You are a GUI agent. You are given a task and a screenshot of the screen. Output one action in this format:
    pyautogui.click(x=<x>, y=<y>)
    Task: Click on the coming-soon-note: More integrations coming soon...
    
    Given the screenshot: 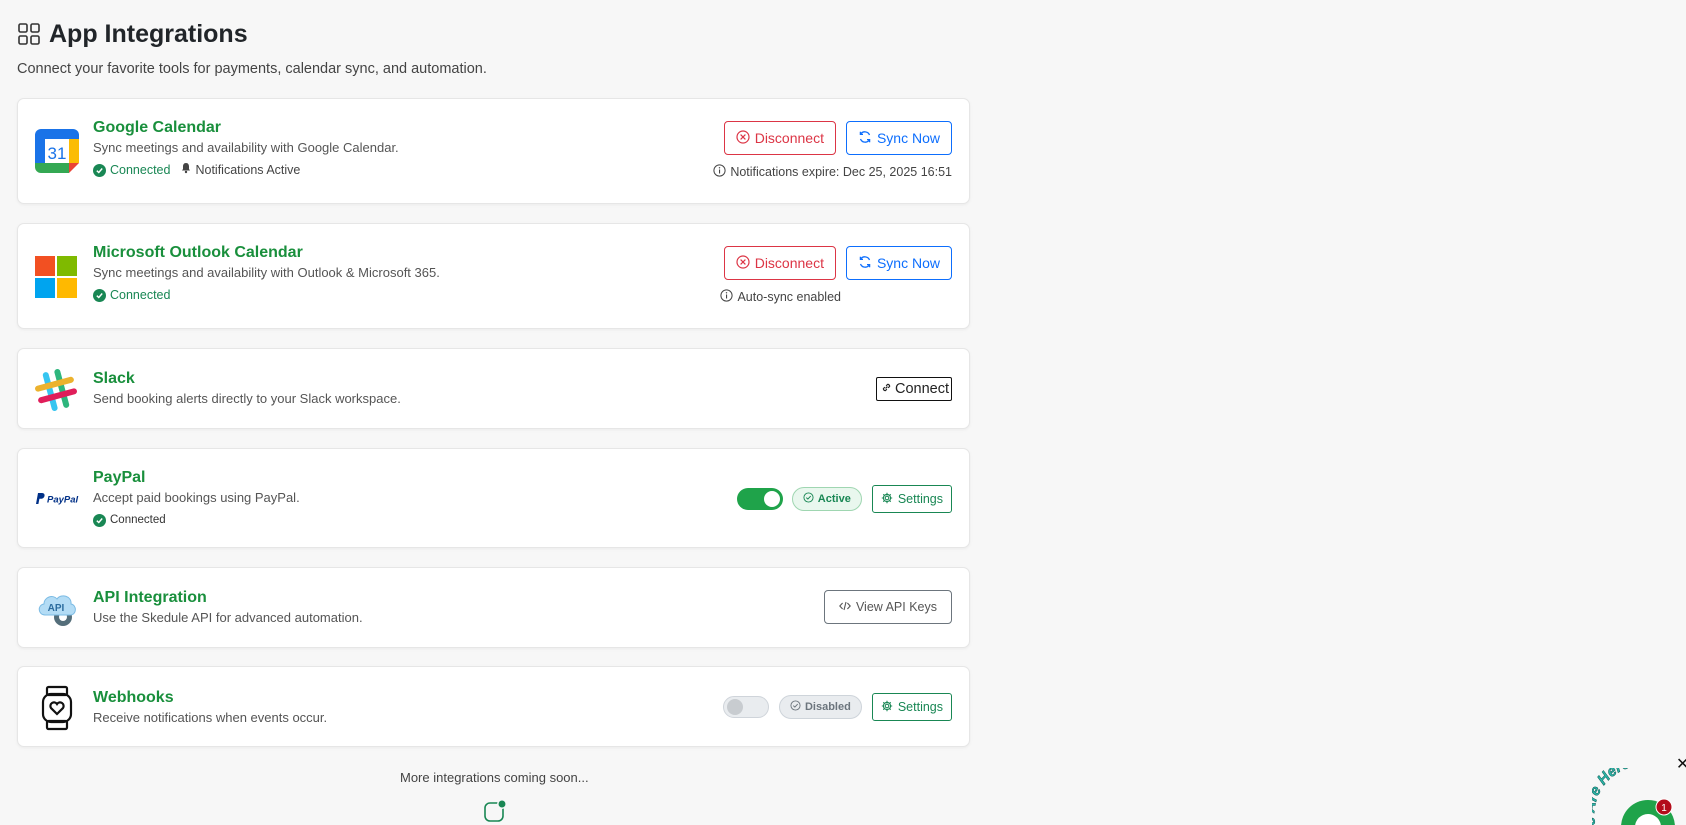 What is the action you would take?
    pyautogui.click(x=494, y=777)
    